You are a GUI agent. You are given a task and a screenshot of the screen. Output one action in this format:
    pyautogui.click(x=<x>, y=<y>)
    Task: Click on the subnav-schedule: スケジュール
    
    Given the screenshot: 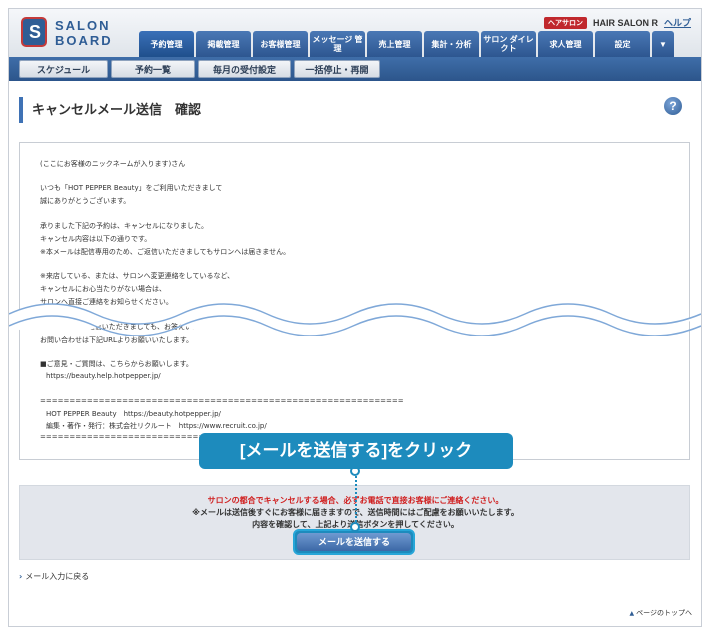 What is the action you would take?
    pyautogui.click(x=63, y=69)
    